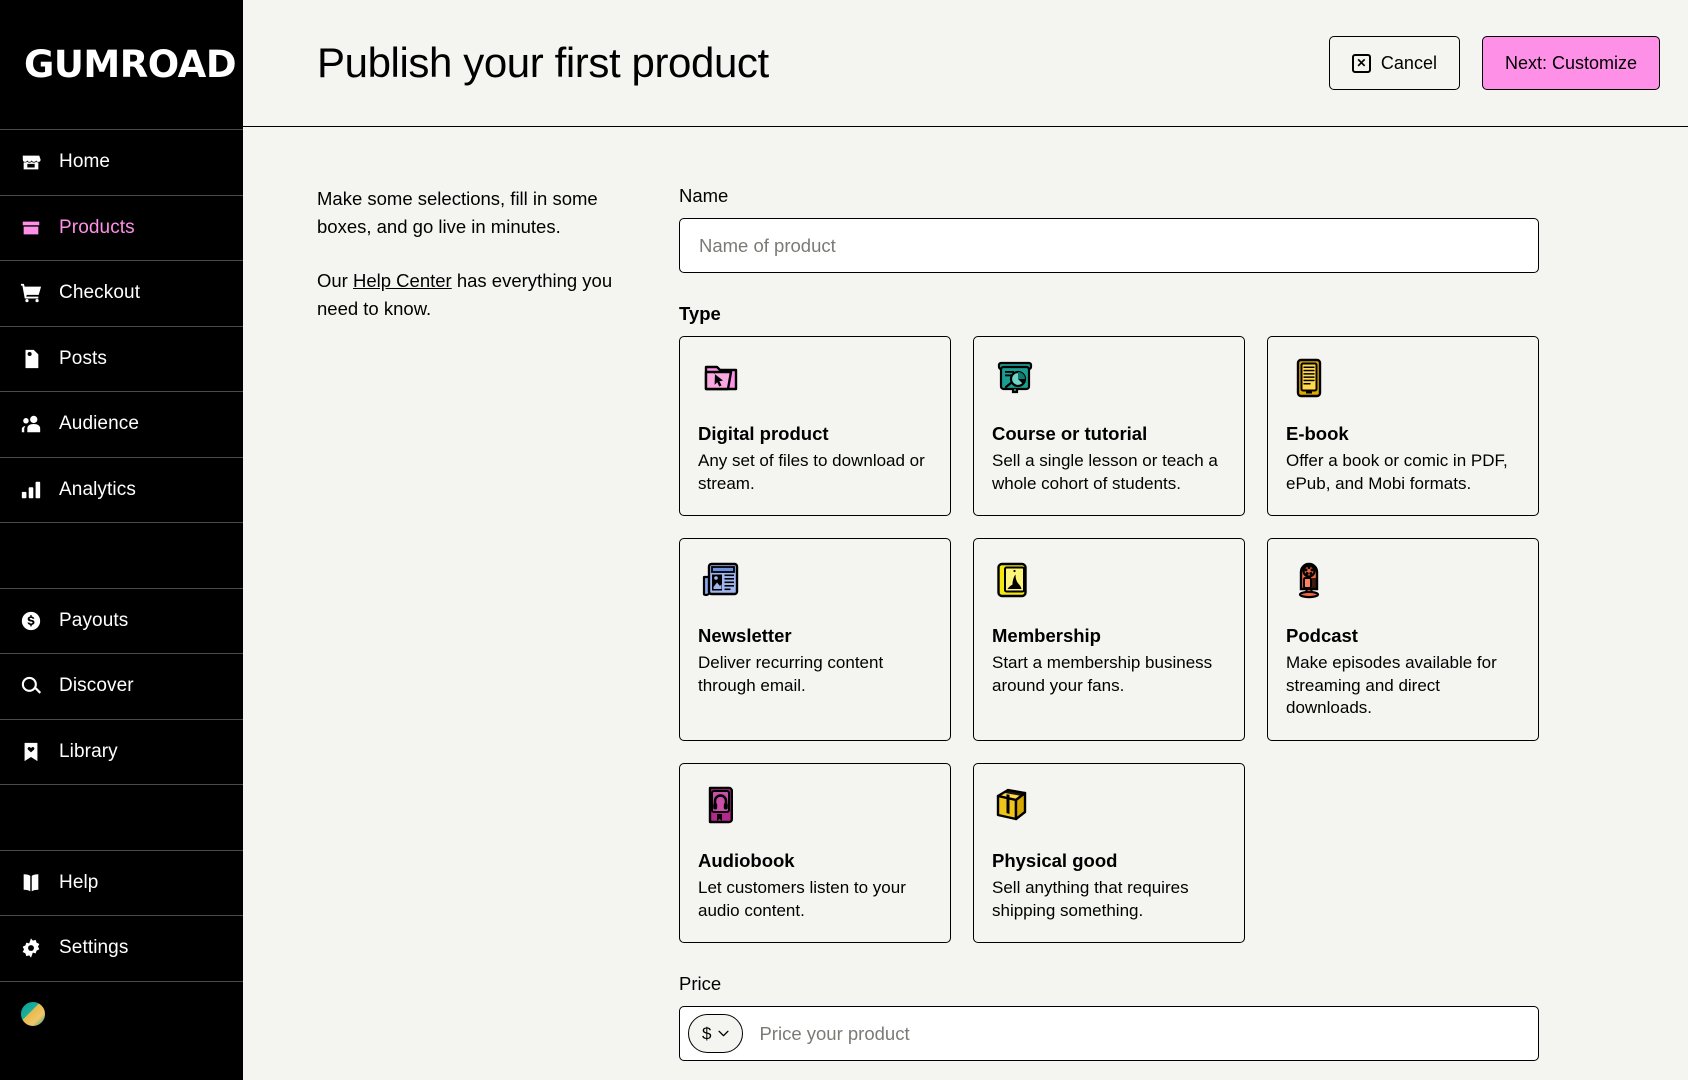 The image size is (1688, 1080). What do you see at coordinates (97, 489) in the screenshot?
I see `sidebar-item-label: Analytics` at bounding box center [97, 489].